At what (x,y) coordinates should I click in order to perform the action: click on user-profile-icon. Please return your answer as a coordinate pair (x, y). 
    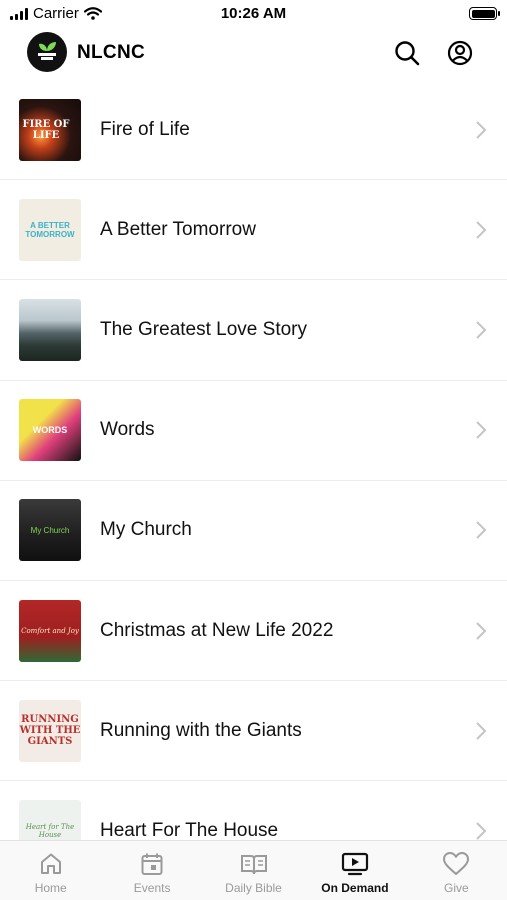
    Looking at the image, I should click on (460, 53).